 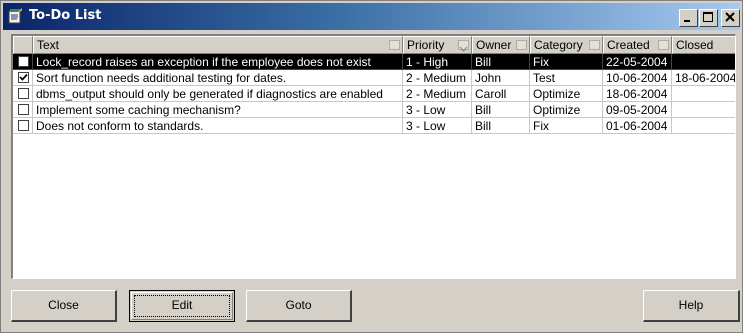 What do you see at coordinates (688, 18) in the screenshot?
I see `minimize-button` at bounding box center [688, 18].